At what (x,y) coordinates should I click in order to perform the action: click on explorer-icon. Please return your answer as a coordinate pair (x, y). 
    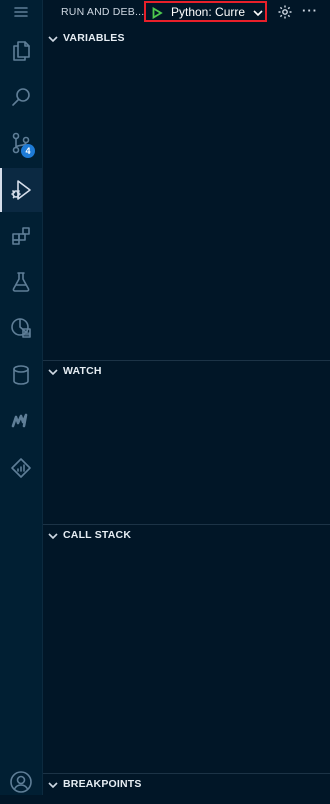
    Looking at the image, I should click on (21, 51).